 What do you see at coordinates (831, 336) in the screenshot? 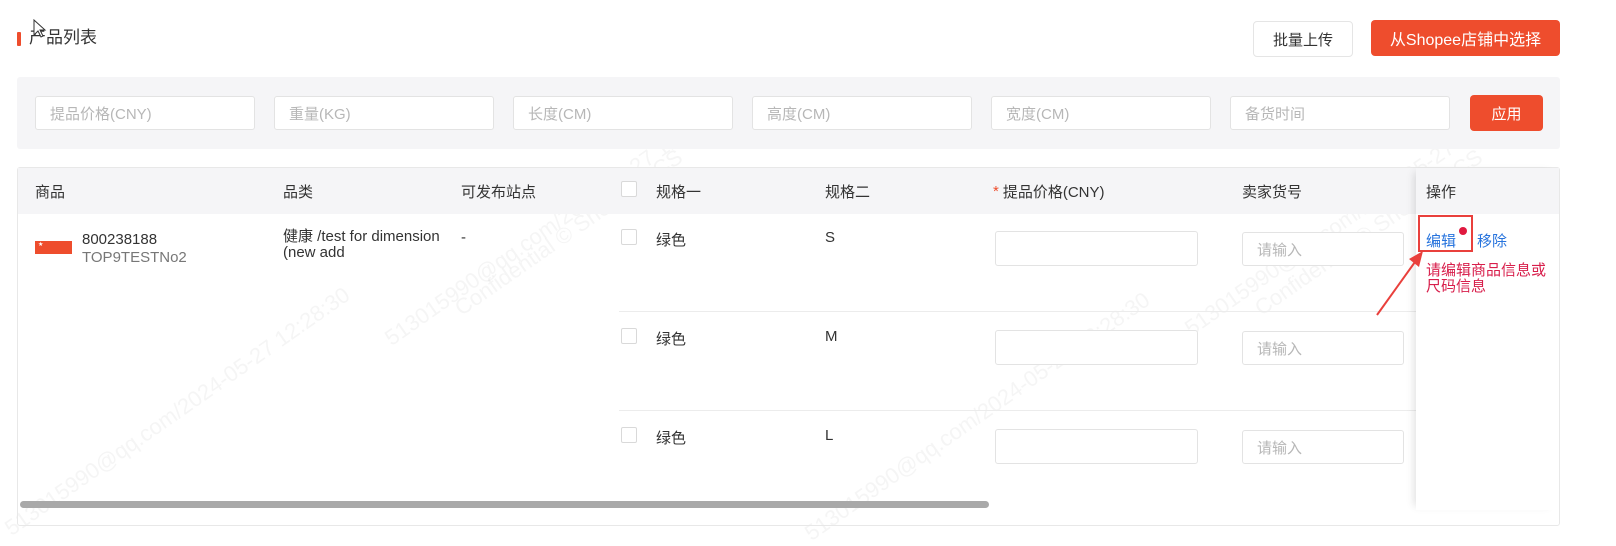
I see `variant-spec2: M` at bounding box center [831, 336].